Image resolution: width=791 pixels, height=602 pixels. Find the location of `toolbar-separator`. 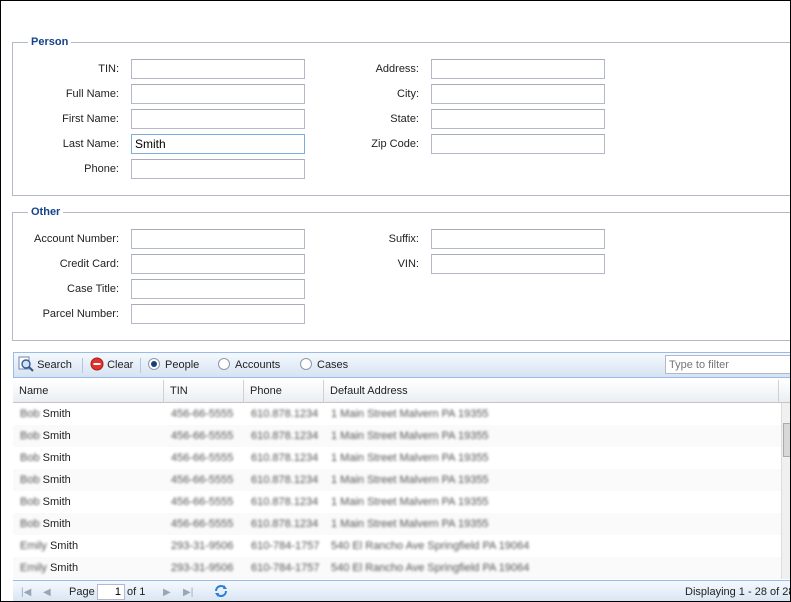

toolbar-separator is located at coordinates (82, 365).